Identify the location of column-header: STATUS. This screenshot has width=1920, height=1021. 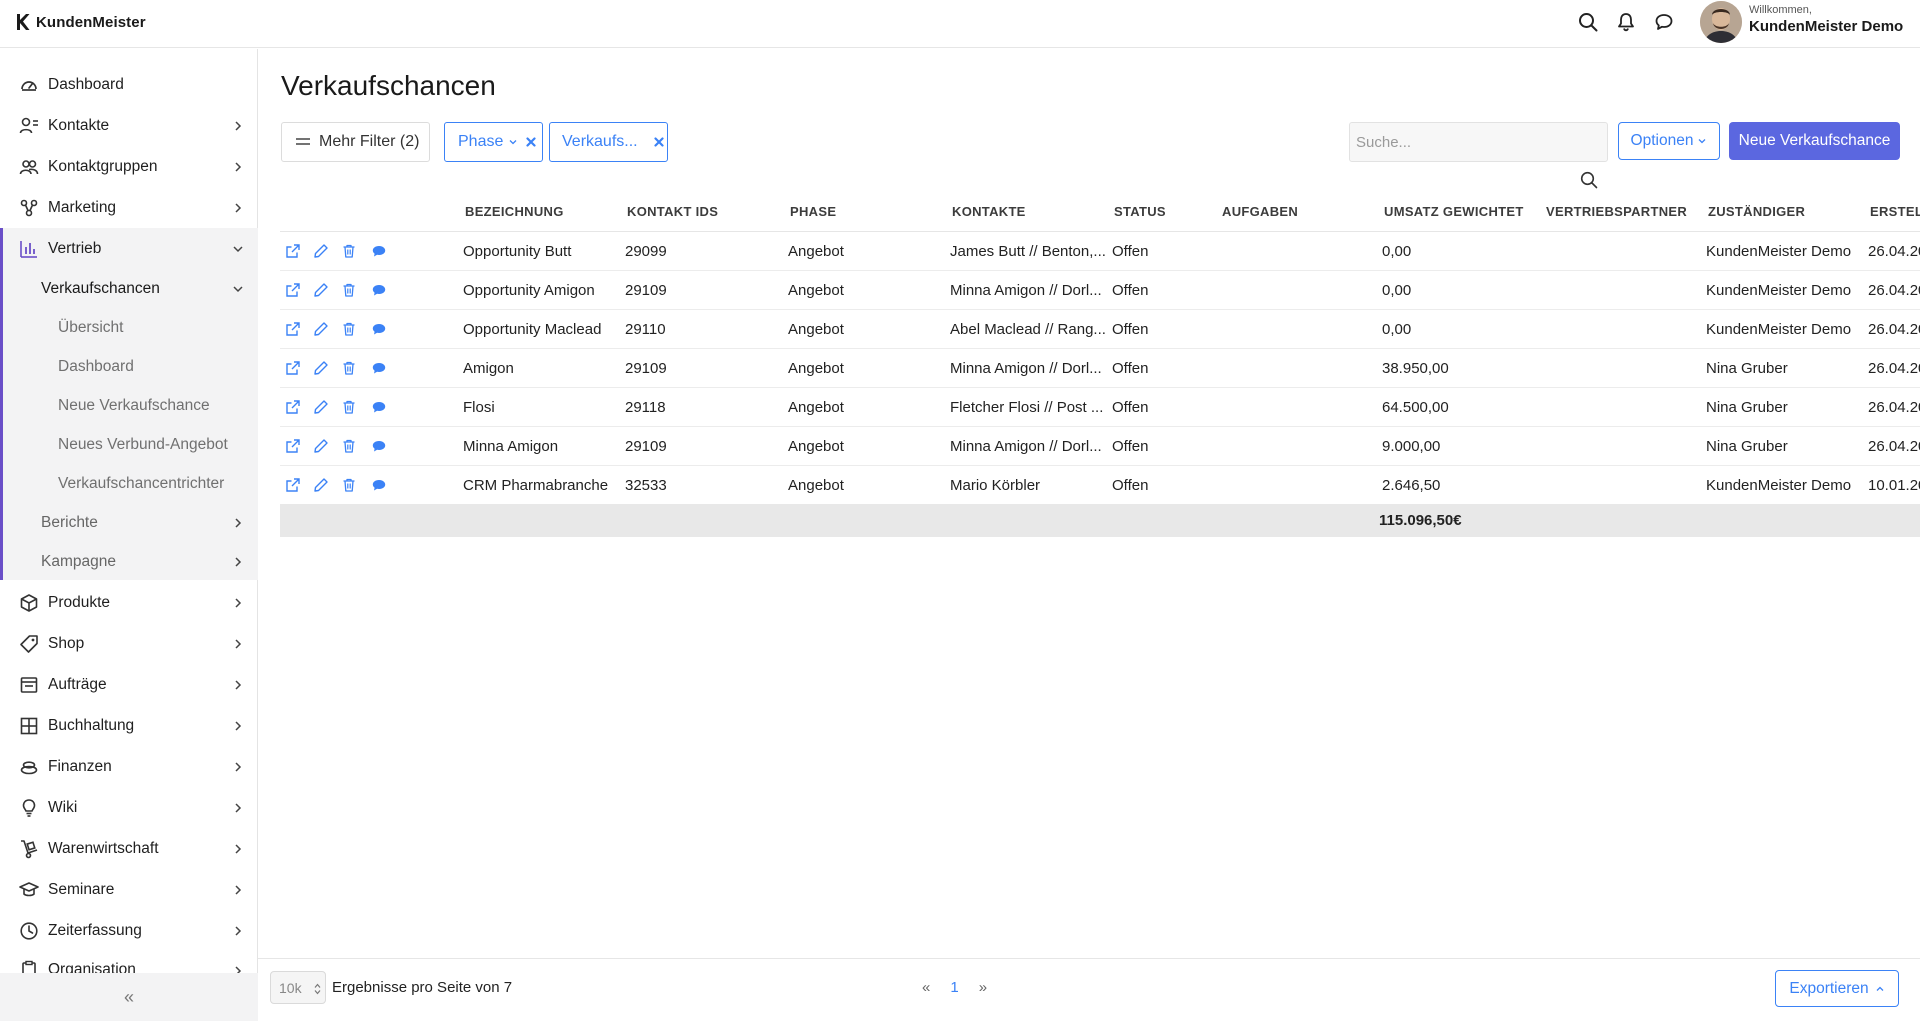
(1140, 211).